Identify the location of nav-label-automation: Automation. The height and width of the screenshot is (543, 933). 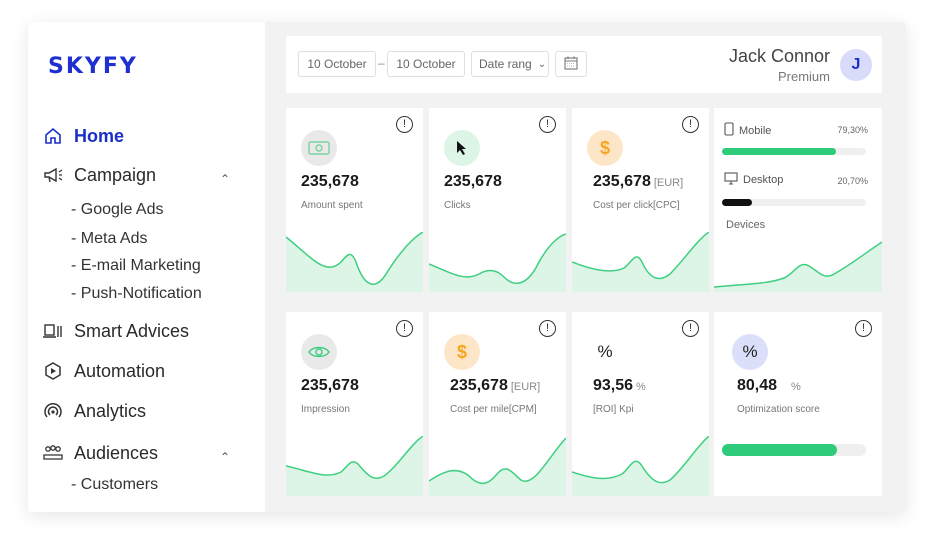
(120, 370).